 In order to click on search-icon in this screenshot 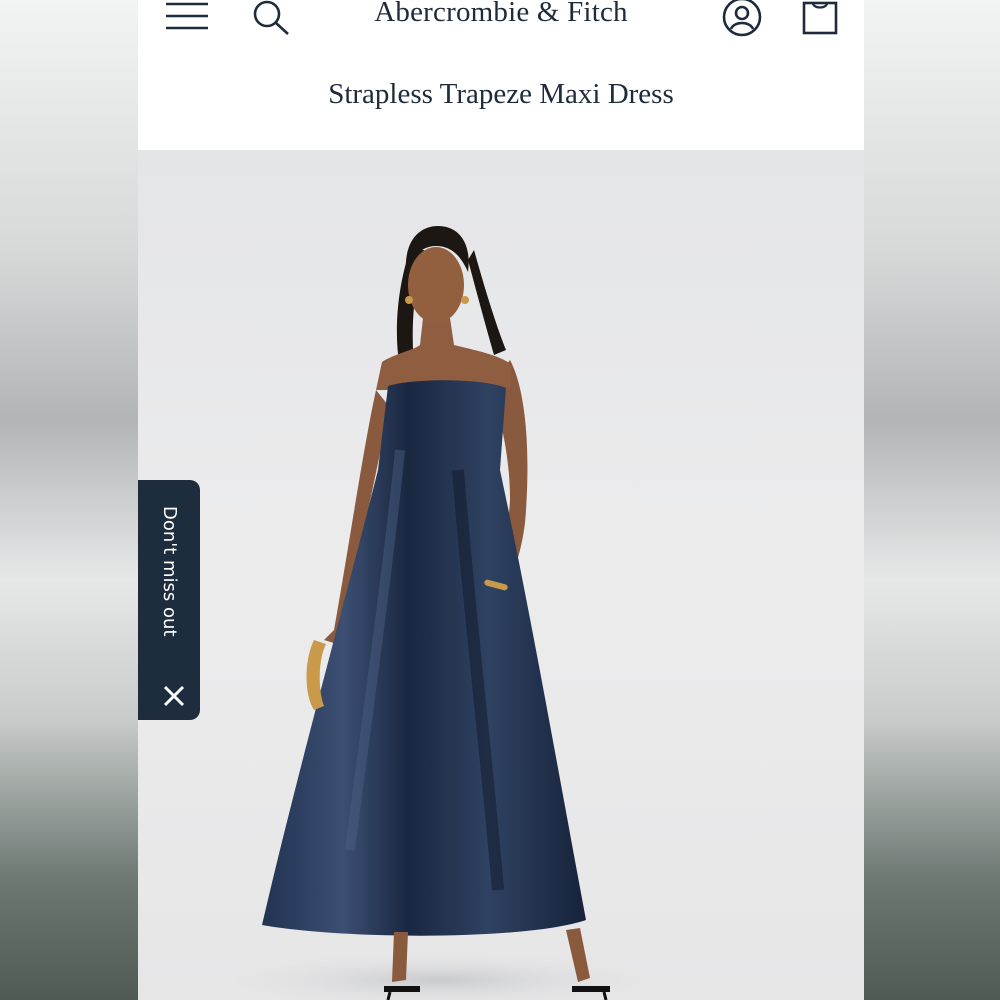, I will do `click(271, 18)`.